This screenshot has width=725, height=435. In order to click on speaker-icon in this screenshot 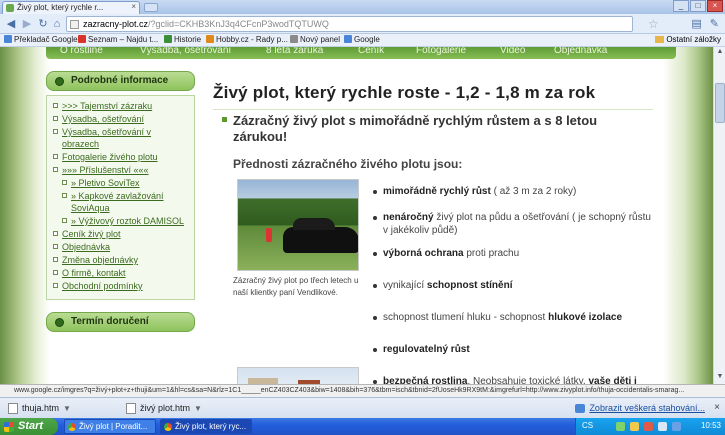, I will do `click(662, 426)`.